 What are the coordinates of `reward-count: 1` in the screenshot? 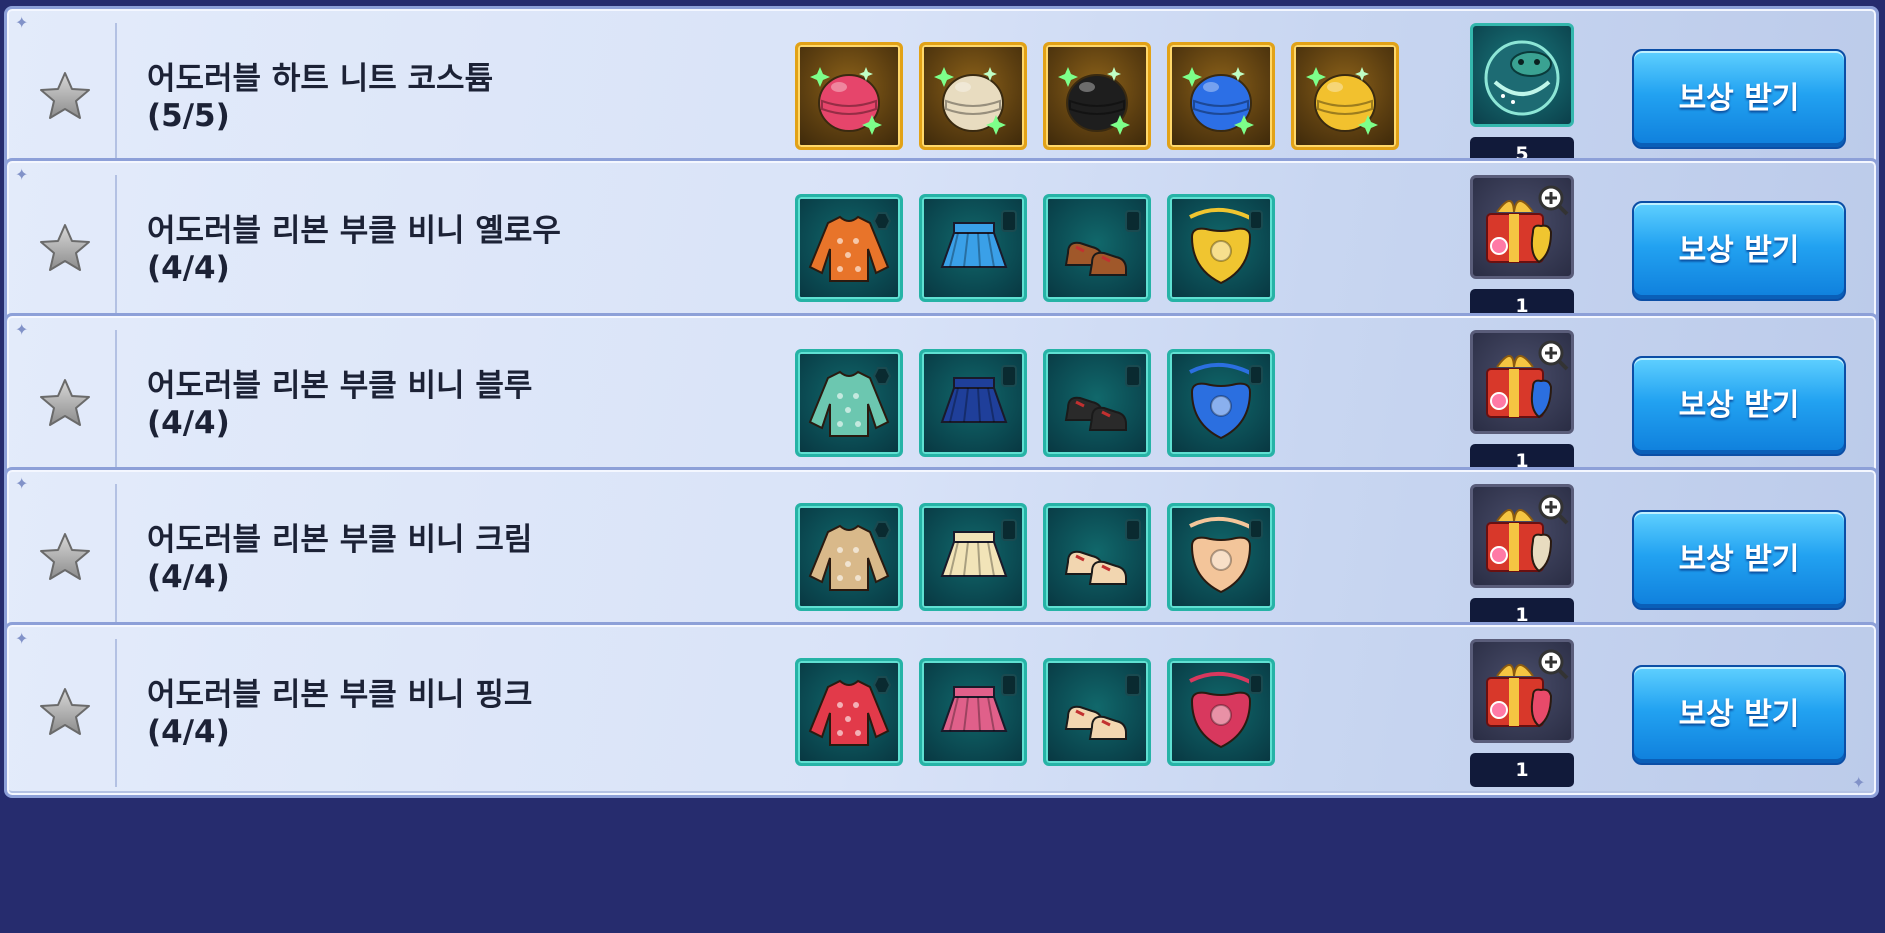 It's located at (1522, 770).